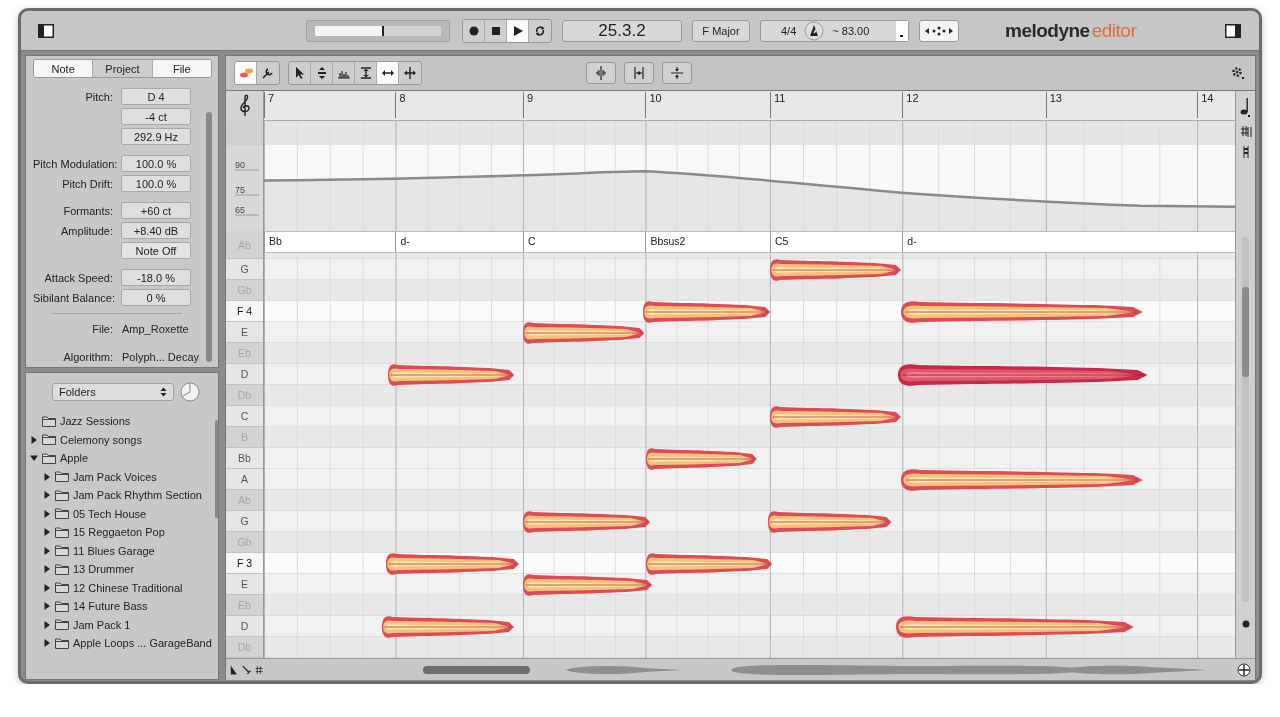  What do you see at coordinates (474, 30) in the screenshot?
I see `record-button` at bounding box center [474, 30].